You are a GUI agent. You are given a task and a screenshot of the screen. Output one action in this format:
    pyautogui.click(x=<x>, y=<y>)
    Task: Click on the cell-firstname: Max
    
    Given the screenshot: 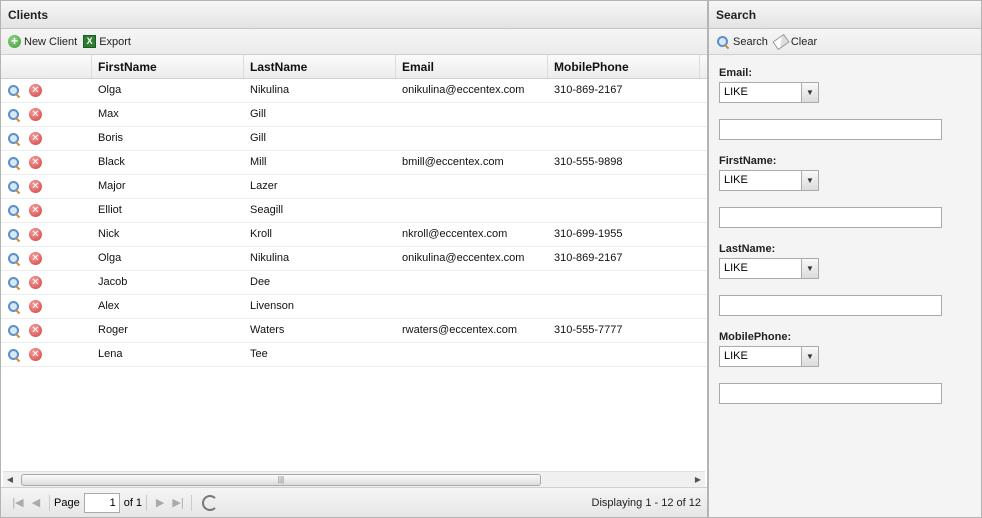 What is the action you would take?
    pyautogui.click(x=108, y=114)
    